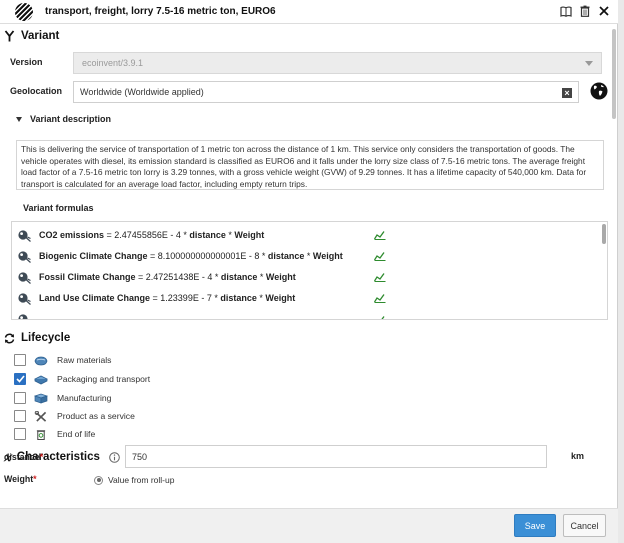  What do you see at coordinates (95, 298) in the screenshot?
I see `formula-name: Land Use Climate Change` at bounding box center [95, 298].